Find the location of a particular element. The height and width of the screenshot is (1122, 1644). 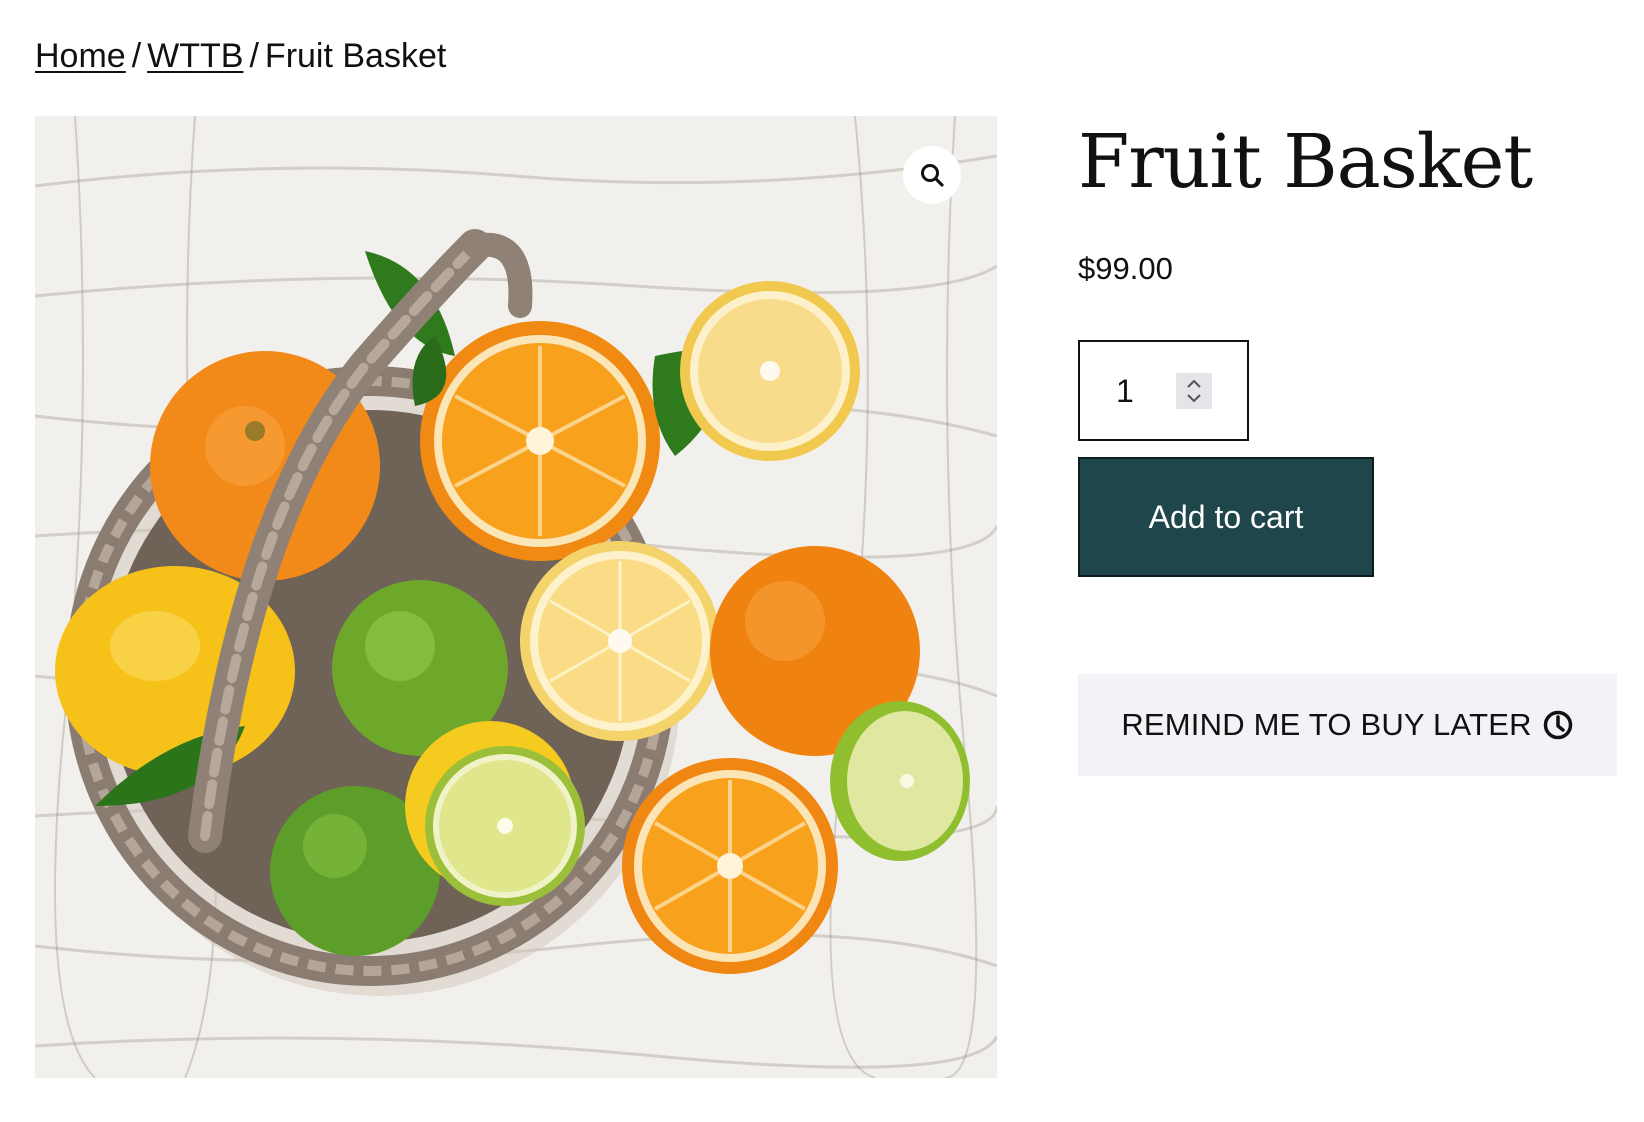

clock-icon is located at coordinates (1557, 725).